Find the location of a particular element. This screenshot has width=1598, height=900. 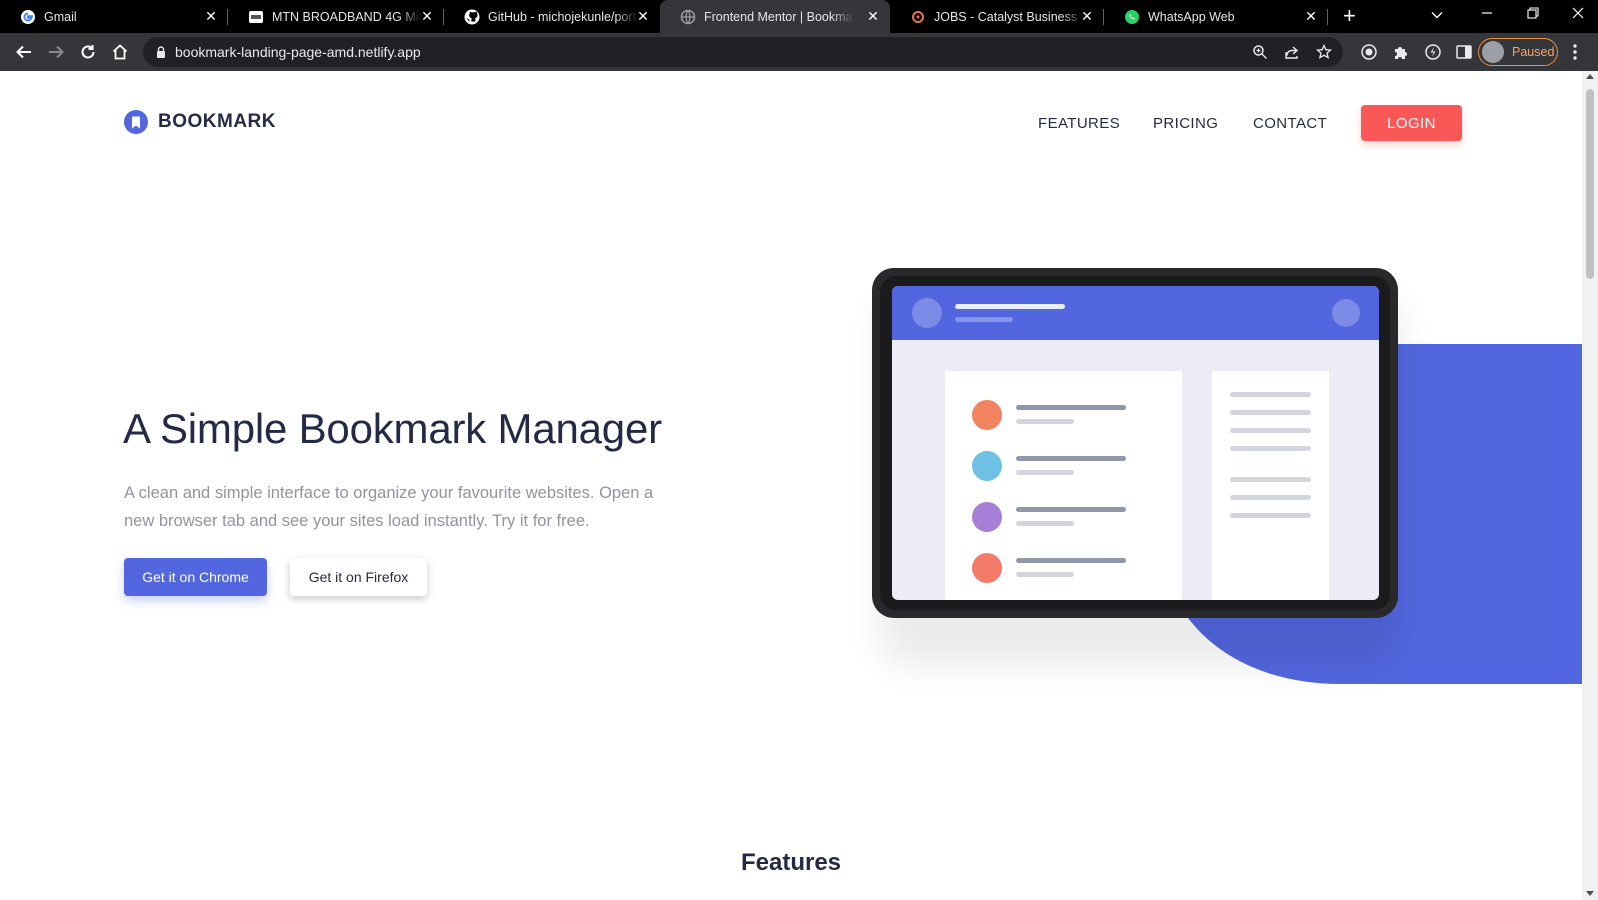

menu-icon is located at coordinates (1575, 54).